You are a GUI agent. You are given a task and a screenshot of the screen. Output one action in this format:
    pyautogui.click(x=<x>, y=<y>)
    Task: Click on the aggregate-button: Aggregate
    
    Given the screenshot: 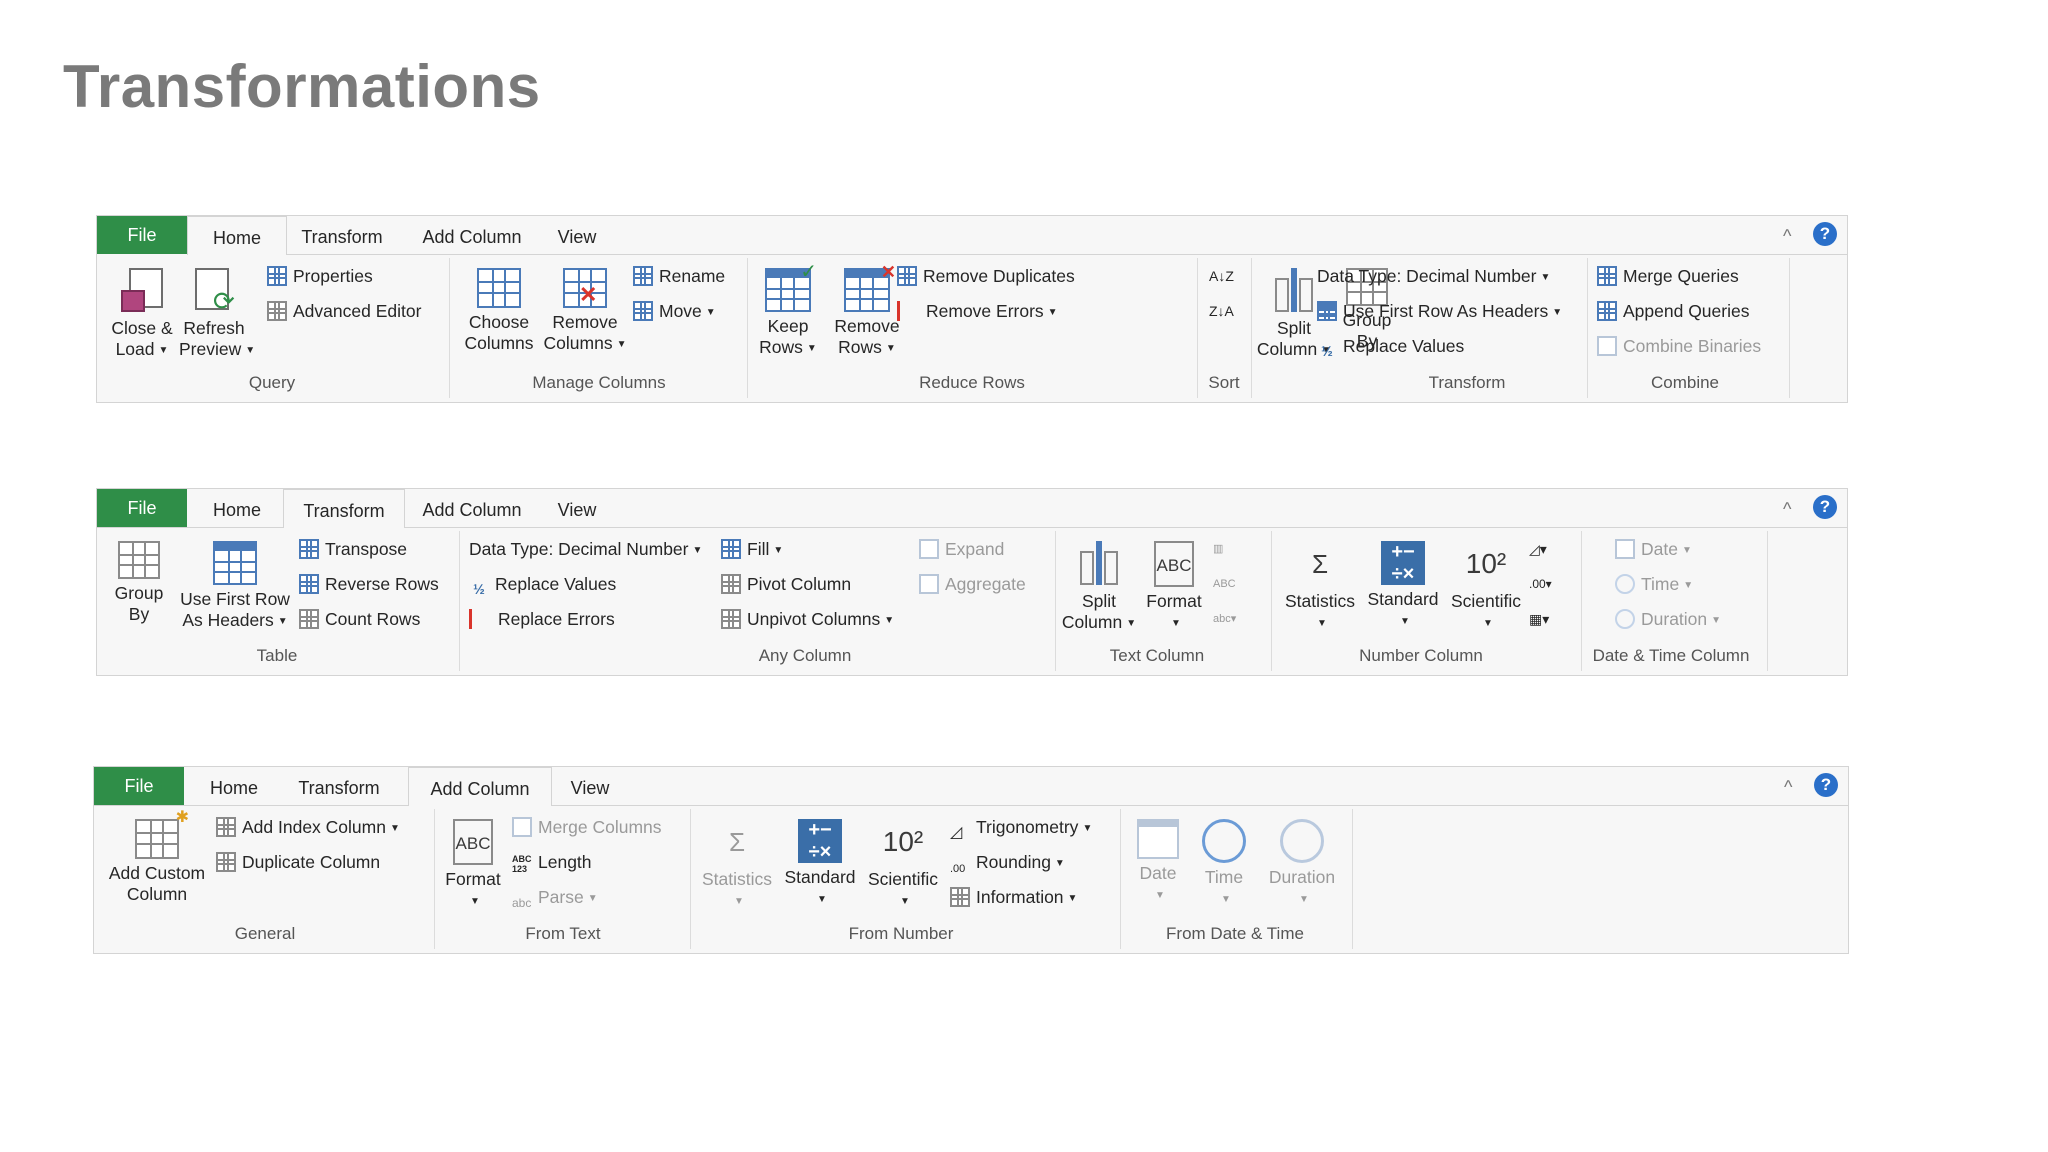 What is the action you would take?
    pyautogui.click(x=972, y=584)
    